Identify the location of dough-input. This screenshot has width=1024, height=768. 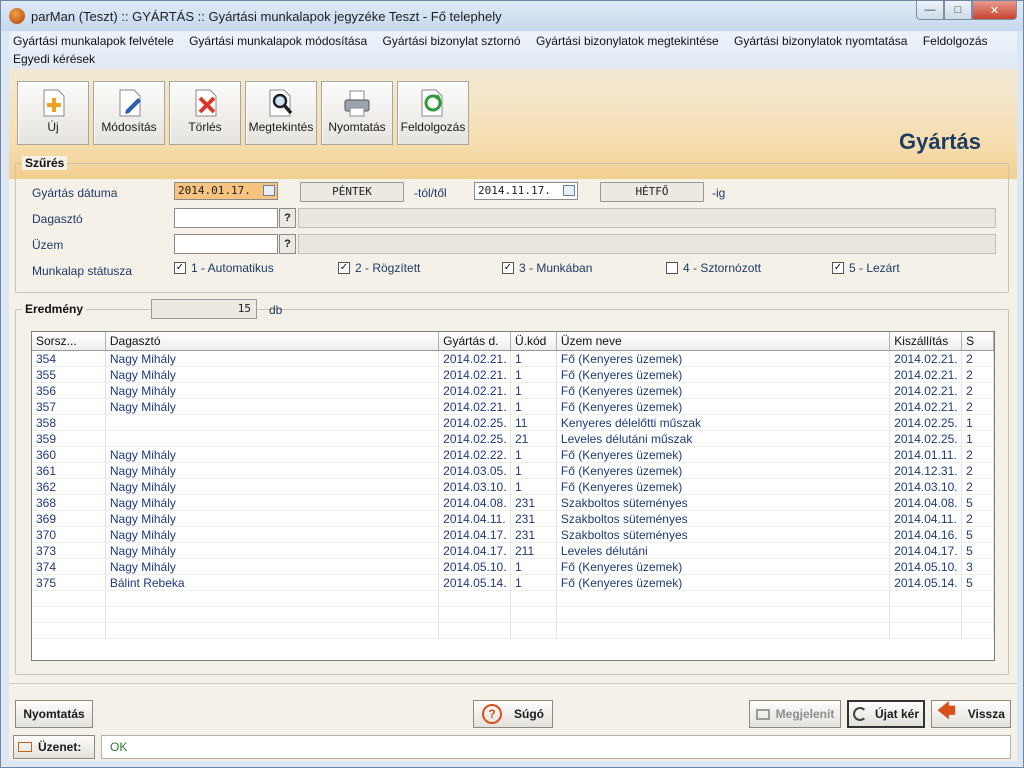
(226, 218).